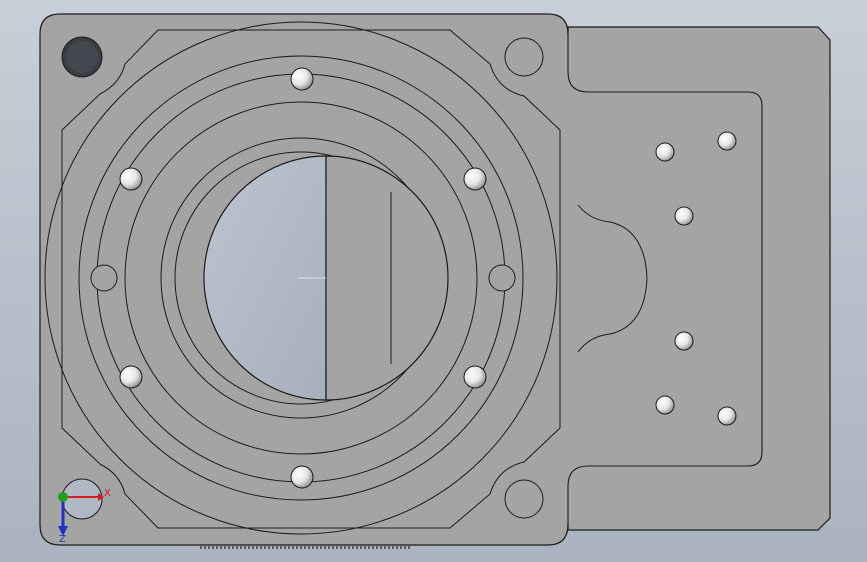 This screenshot has width=867, height=562. What do you see at coordinates (63, 497) in the screenshot?
I see `triad-y-axis` at bounding box center [63, 497].